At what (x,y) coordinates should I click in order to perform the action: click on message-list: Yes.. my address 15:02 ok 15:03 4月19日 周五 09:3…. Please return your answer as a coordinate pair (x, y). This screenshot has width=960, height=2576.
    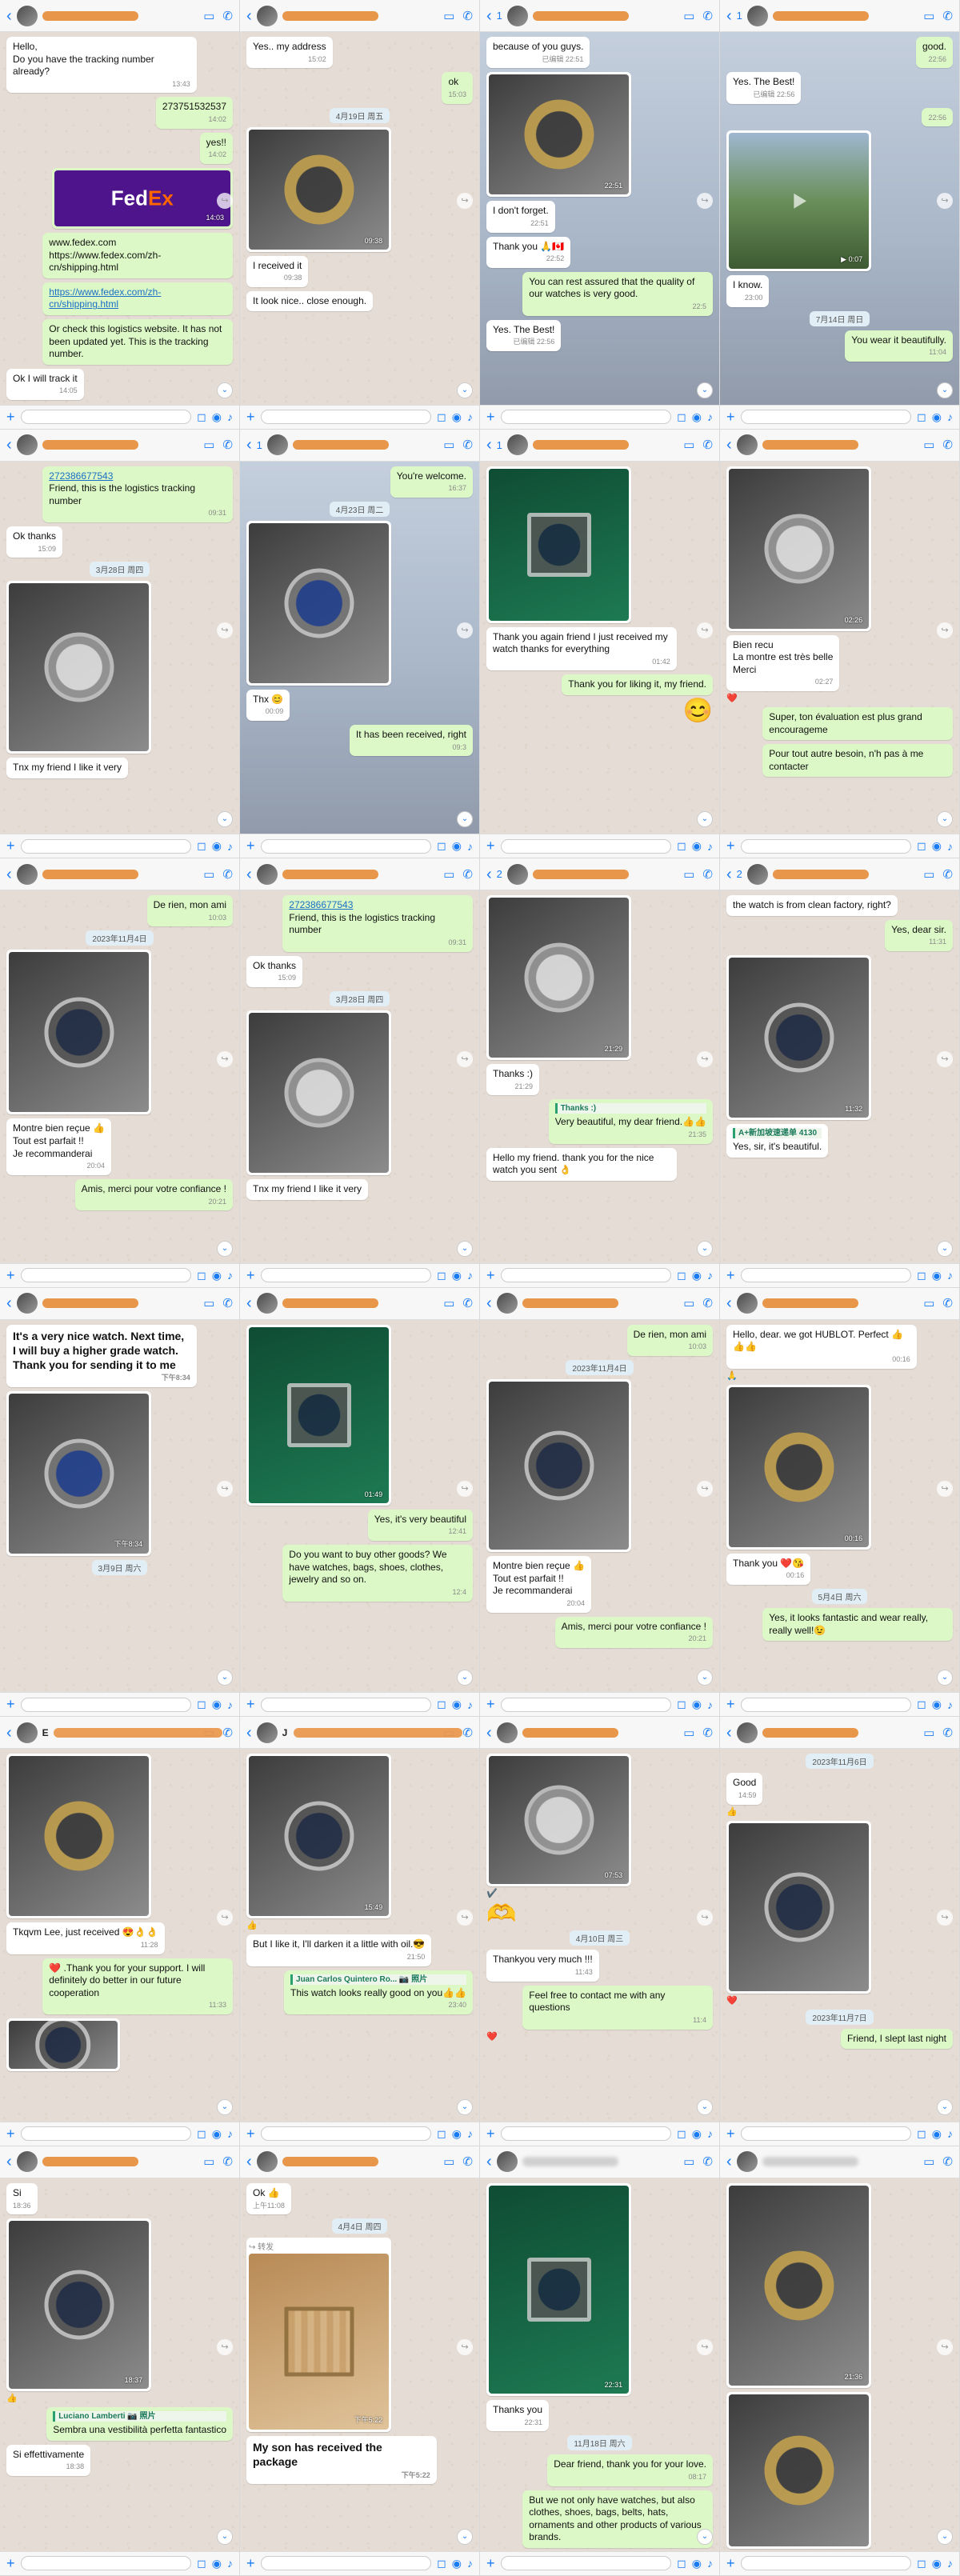
    Looking at the image, I should click on (359, 218).